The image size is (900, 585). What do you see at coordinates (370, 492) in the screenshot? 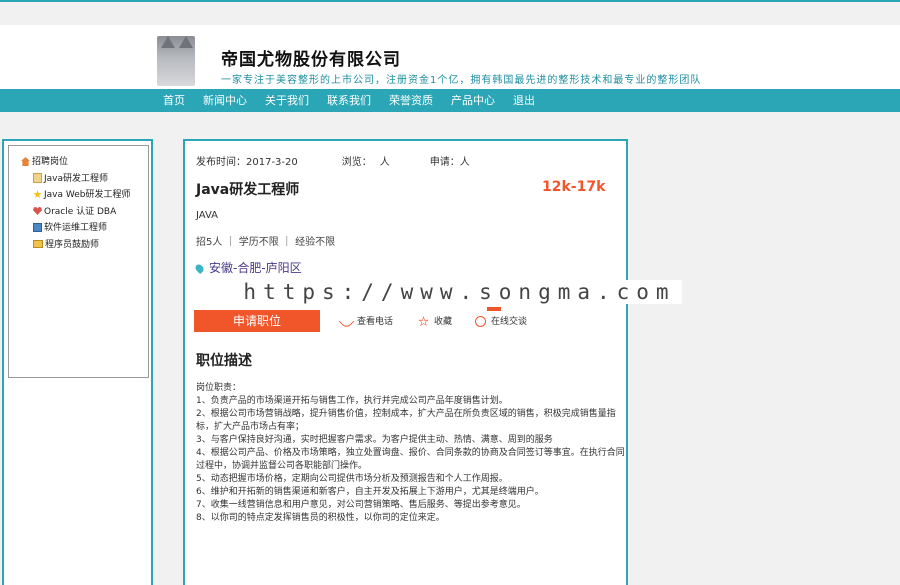
I see `description-line: 6、维护和开拓新的销售渠道和新客户，自主开发及拓展上下游用户，尤其是终端用户。` at bounding box center [370, 492].